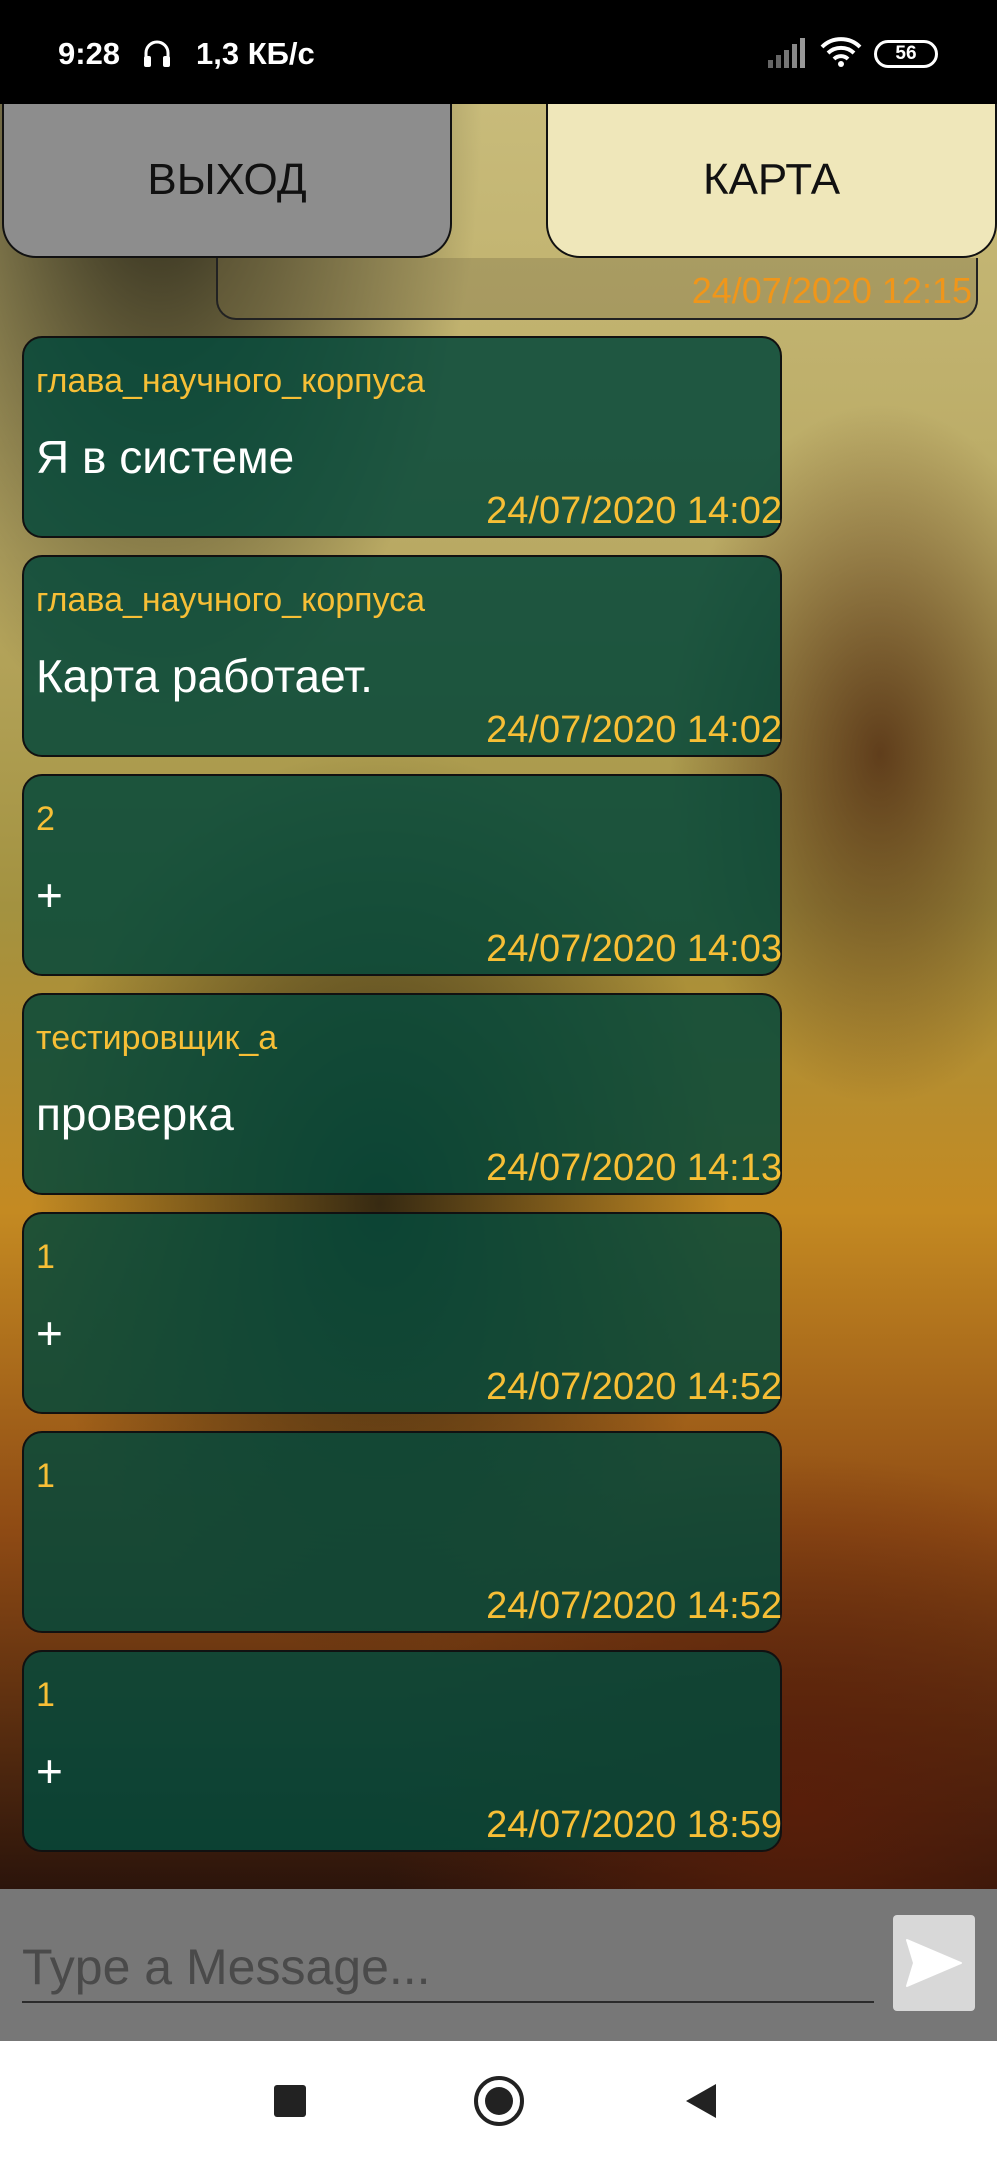 The image size is (997, 2160). What do you see at coordinates (157, 53) in the screenshot?
I see `headphones-icon` at bounding box center [157, 53].